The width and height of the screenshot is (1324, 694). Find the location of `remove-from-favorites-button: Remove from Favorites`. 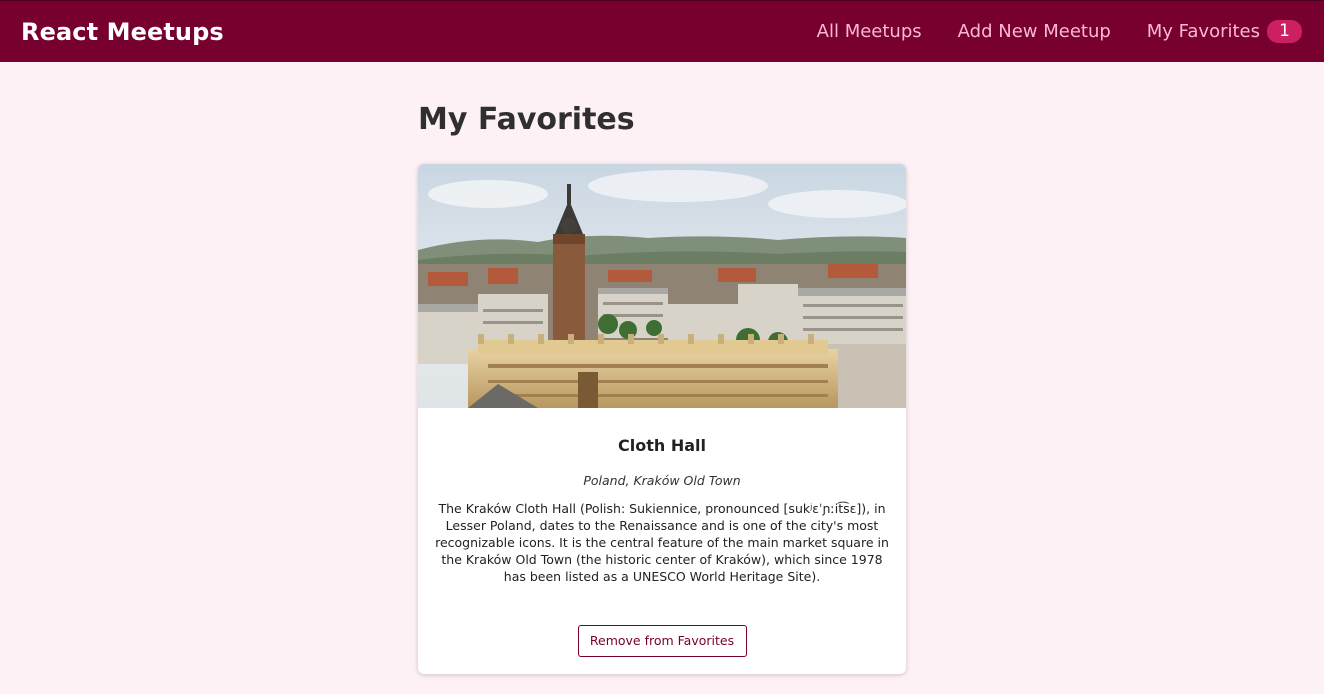

remove-from-favorites-button: Remove from Favorites is located at coordinates (662, 641).